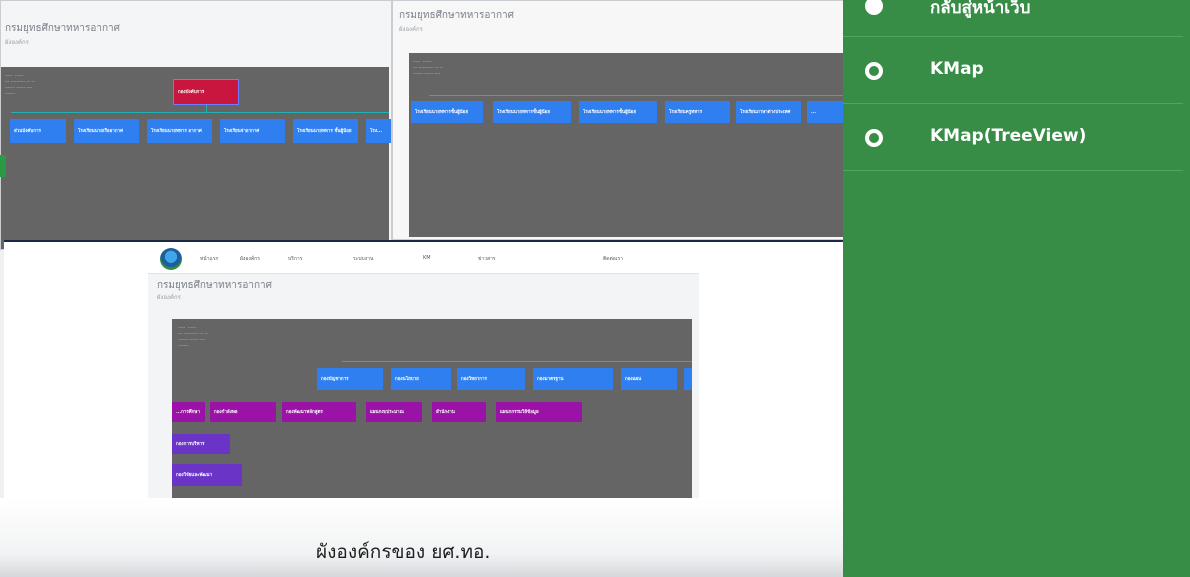  Describe the element at coordinates (209, 259) in the screenshot. I see `nav-home: หน้าแรก` at that location.